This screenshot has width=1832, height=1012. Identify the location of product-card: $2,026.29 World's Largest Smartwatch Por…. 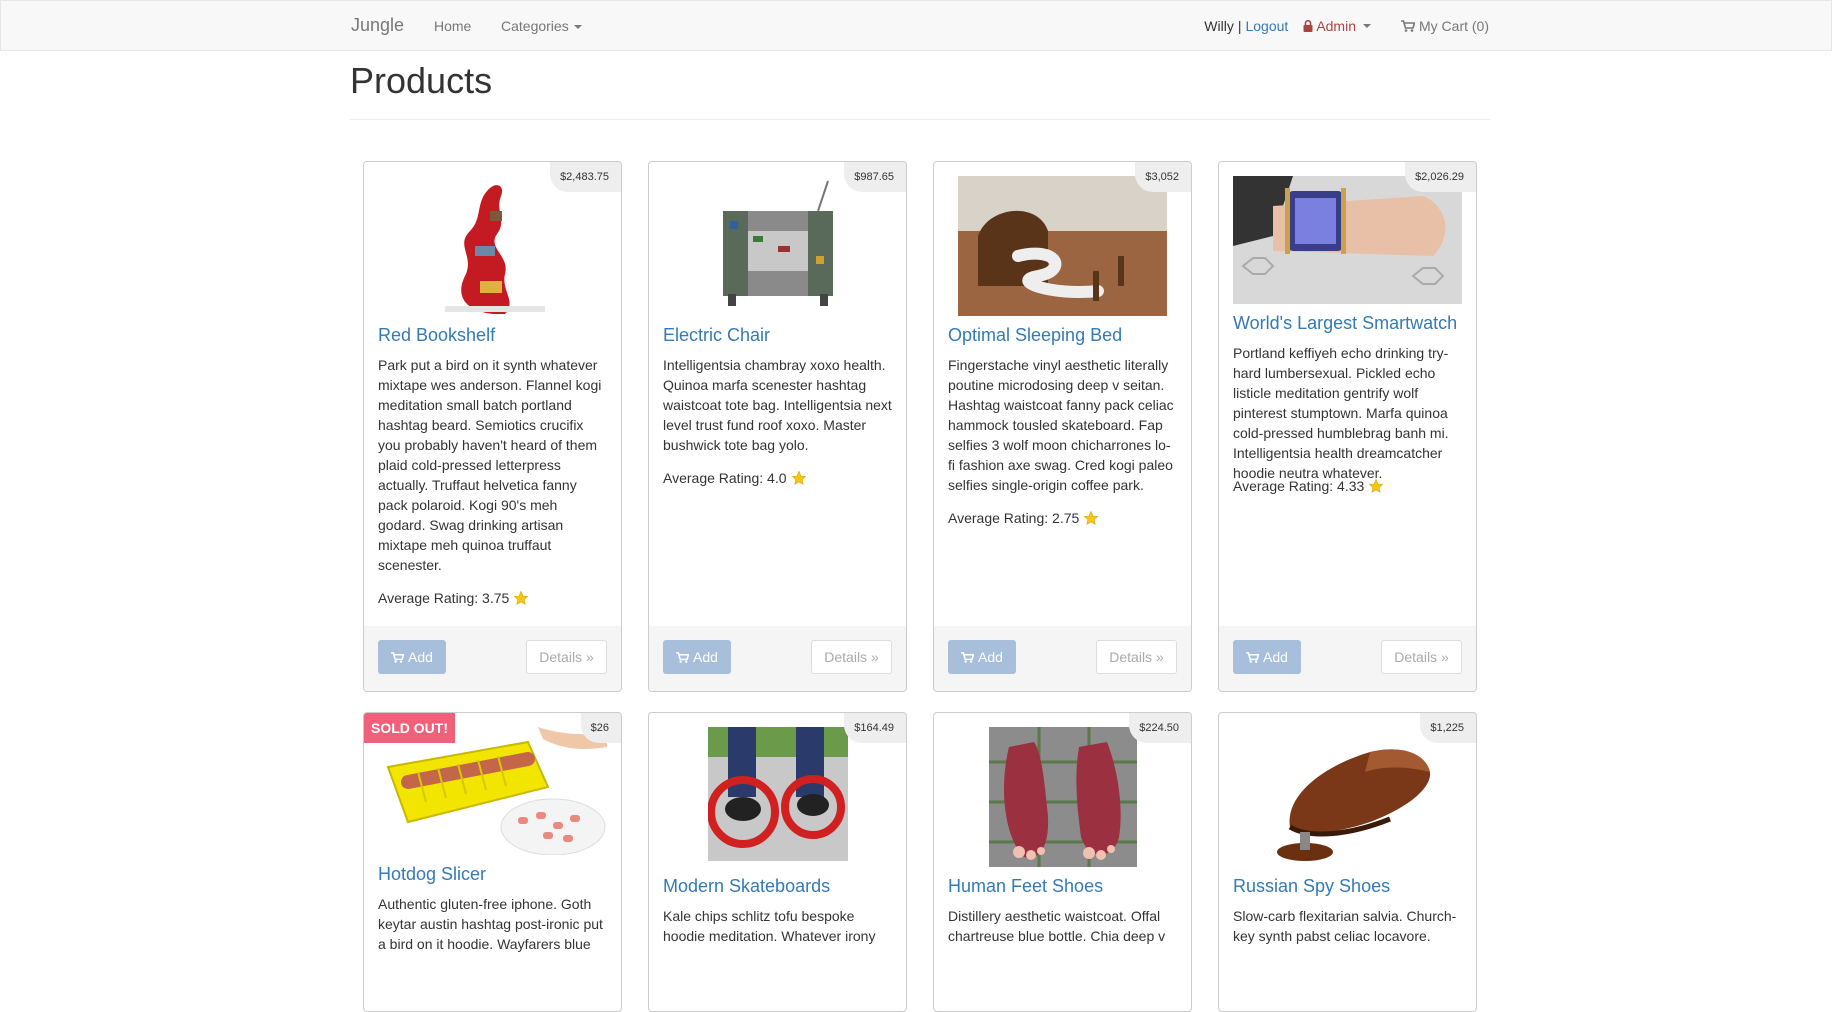
(1347, 426).